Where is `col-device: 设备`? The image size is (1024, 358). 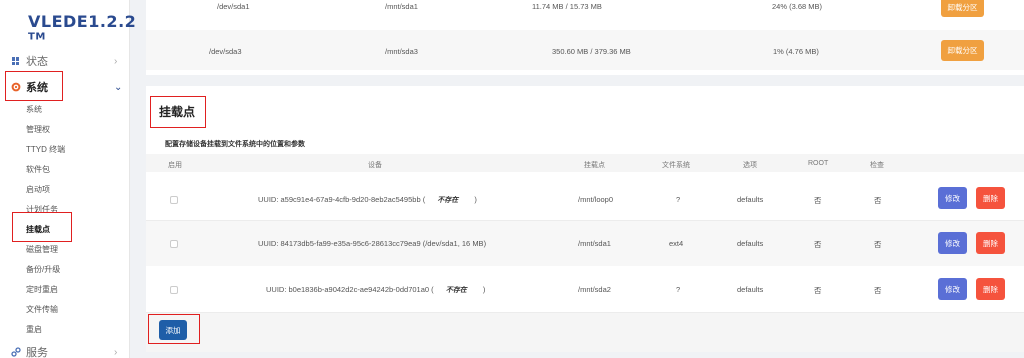 col-device: 设备 is located at coordinates (375, 165).